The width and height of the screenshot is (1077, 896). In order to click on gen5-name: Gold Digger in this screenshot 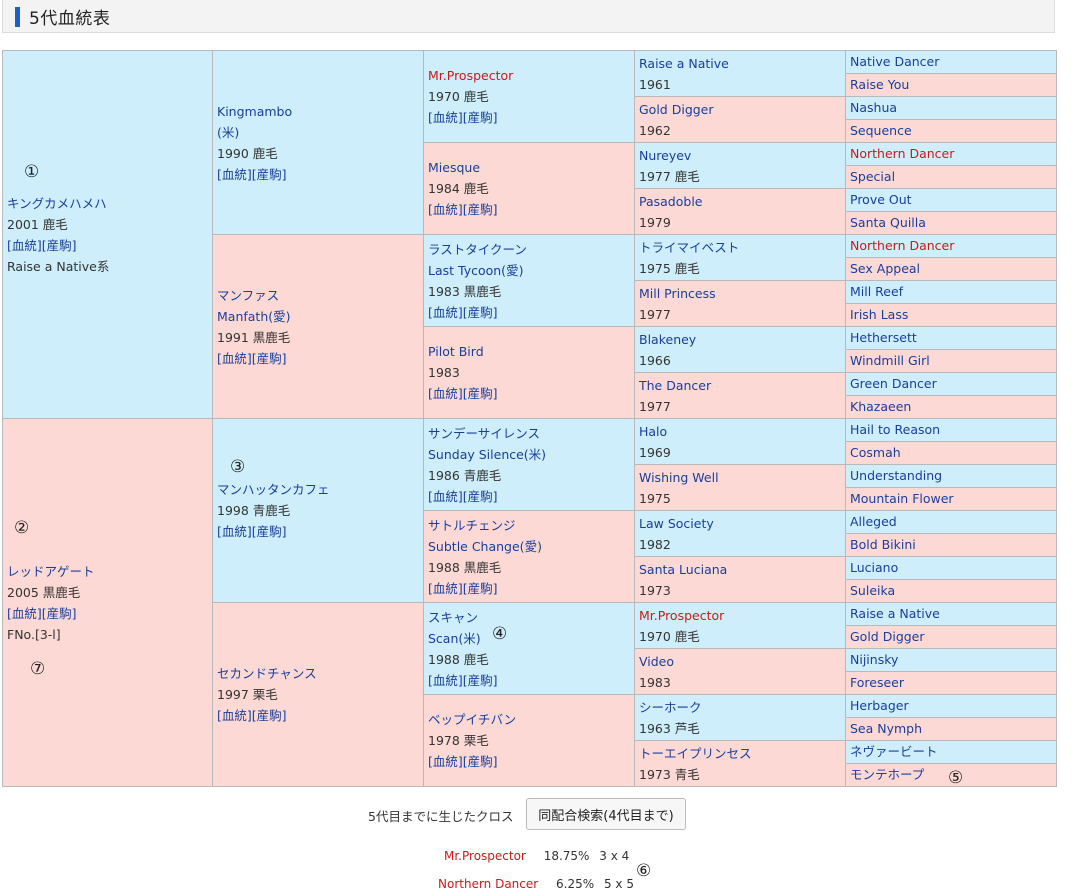, I will do `click(887, 636)`.